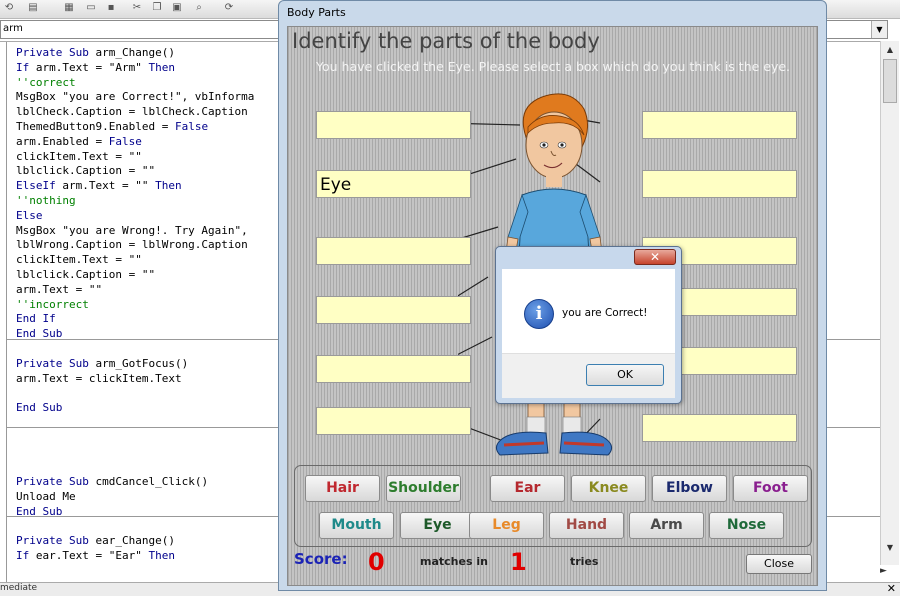 The image size is (900, 596). What do you see at coordinates (135, 127) in the screenshot?
I see `code-line: ThemedButton9.Enabled = False` at bounding box center [135, 127].